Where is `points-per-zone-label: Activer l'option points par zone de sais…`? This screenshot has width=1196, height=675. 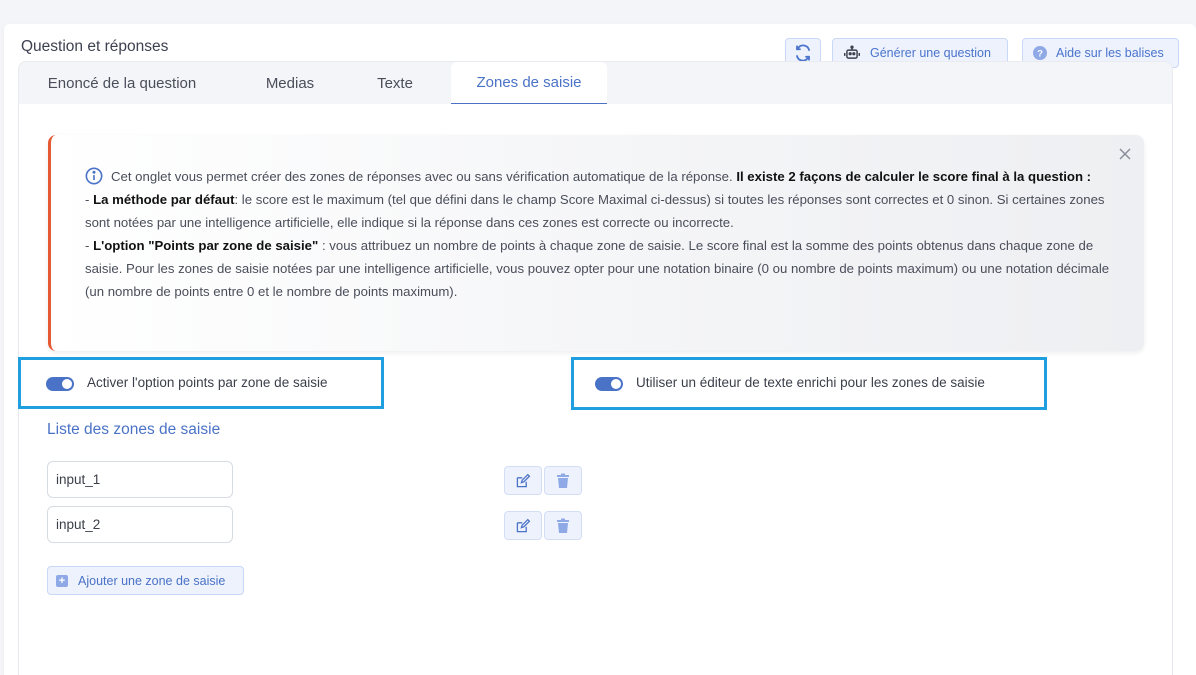 points-per-zone-label: Activer l'option points par zone de sais… is located at coordinates (207, 382).